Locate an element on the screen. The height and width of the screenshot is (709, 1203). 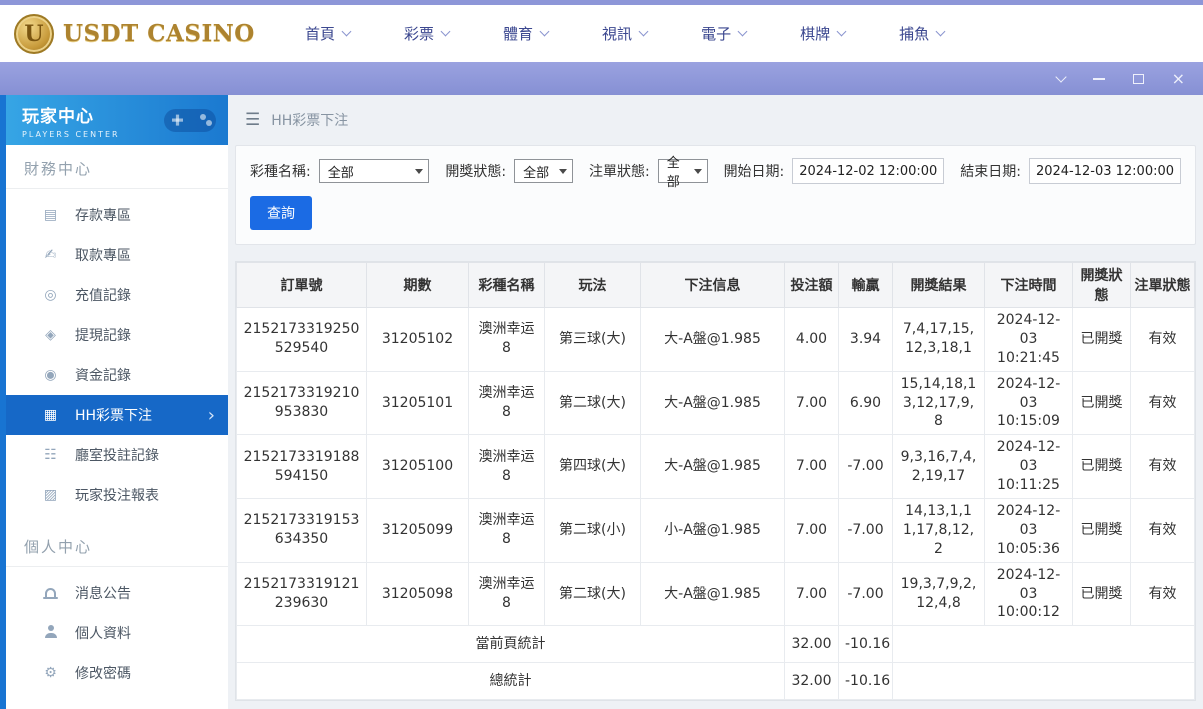
sidebar-item-label: 玩家投注報表 is located at coordinates (117, 496).